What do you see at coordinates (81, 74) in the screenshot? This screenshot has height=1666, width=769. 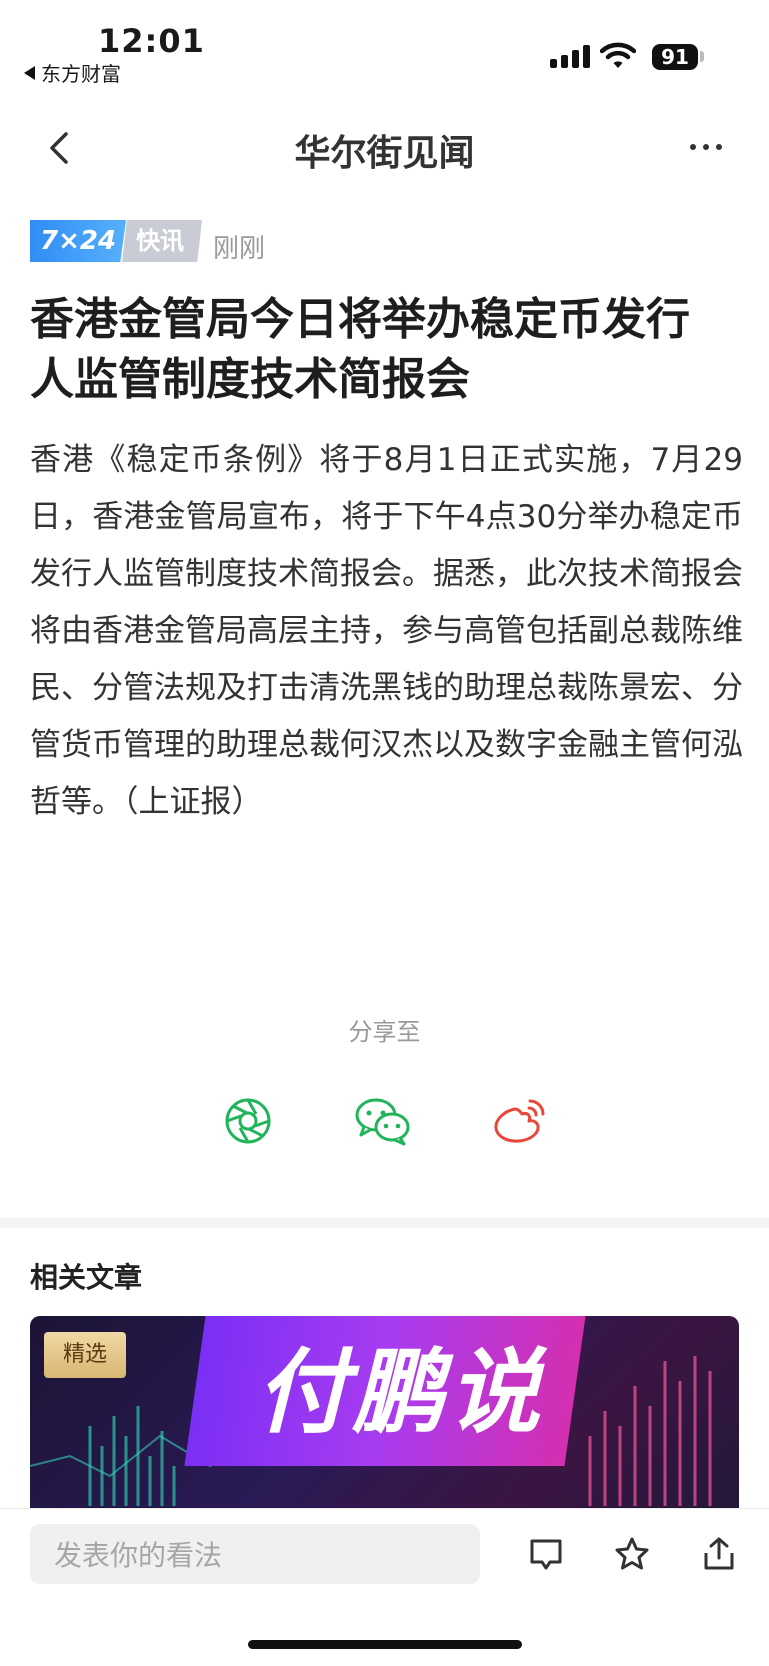 I see `back-app-label: 东方财富` at bounding box center [81, 74].